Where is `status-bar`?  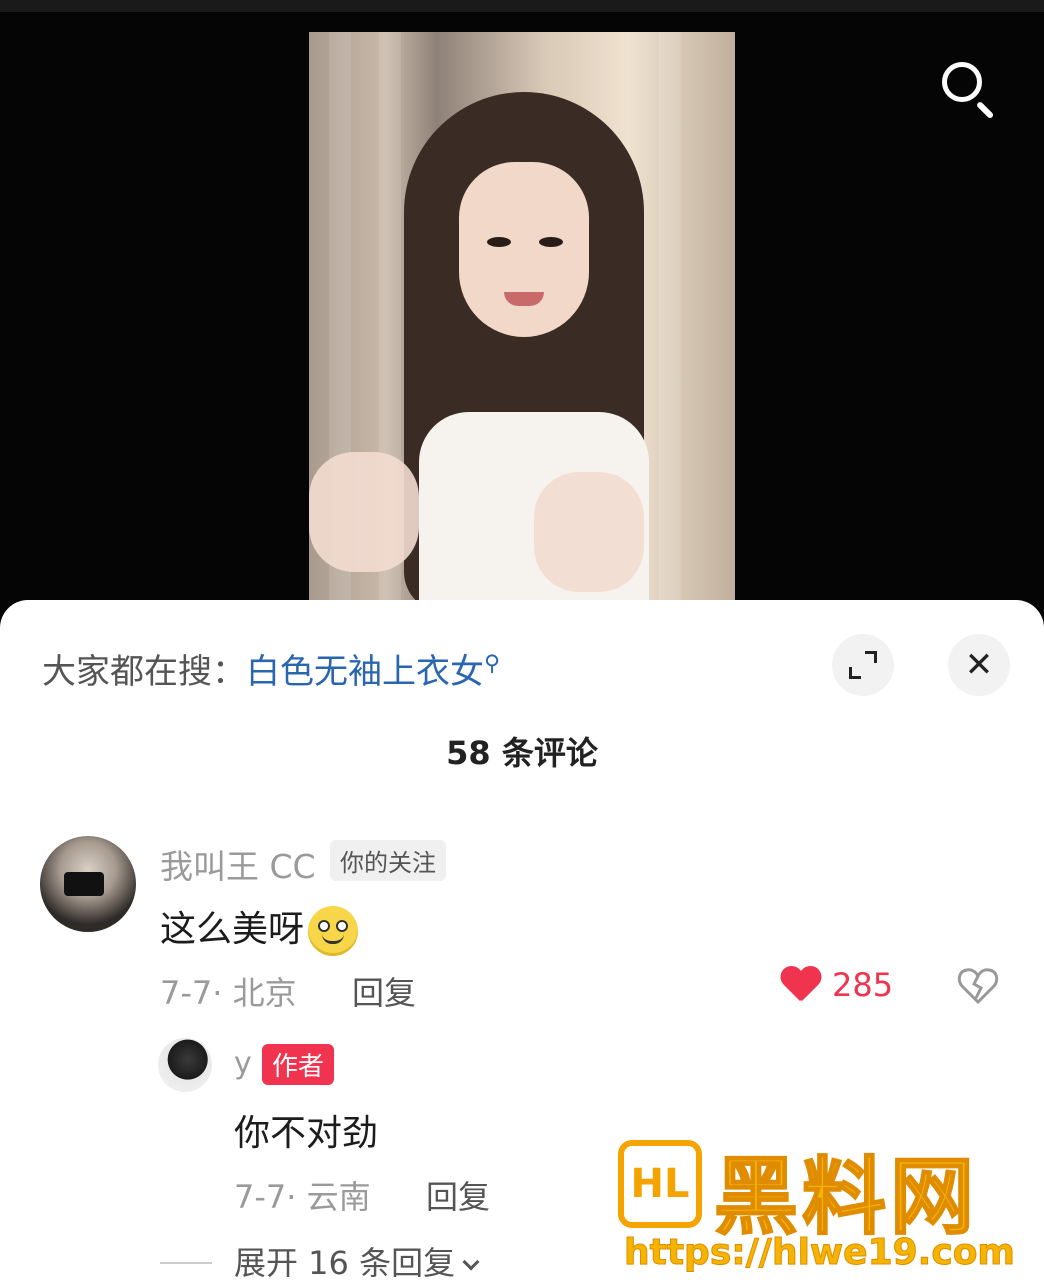 status-bar is located at coordinates (522, 6).